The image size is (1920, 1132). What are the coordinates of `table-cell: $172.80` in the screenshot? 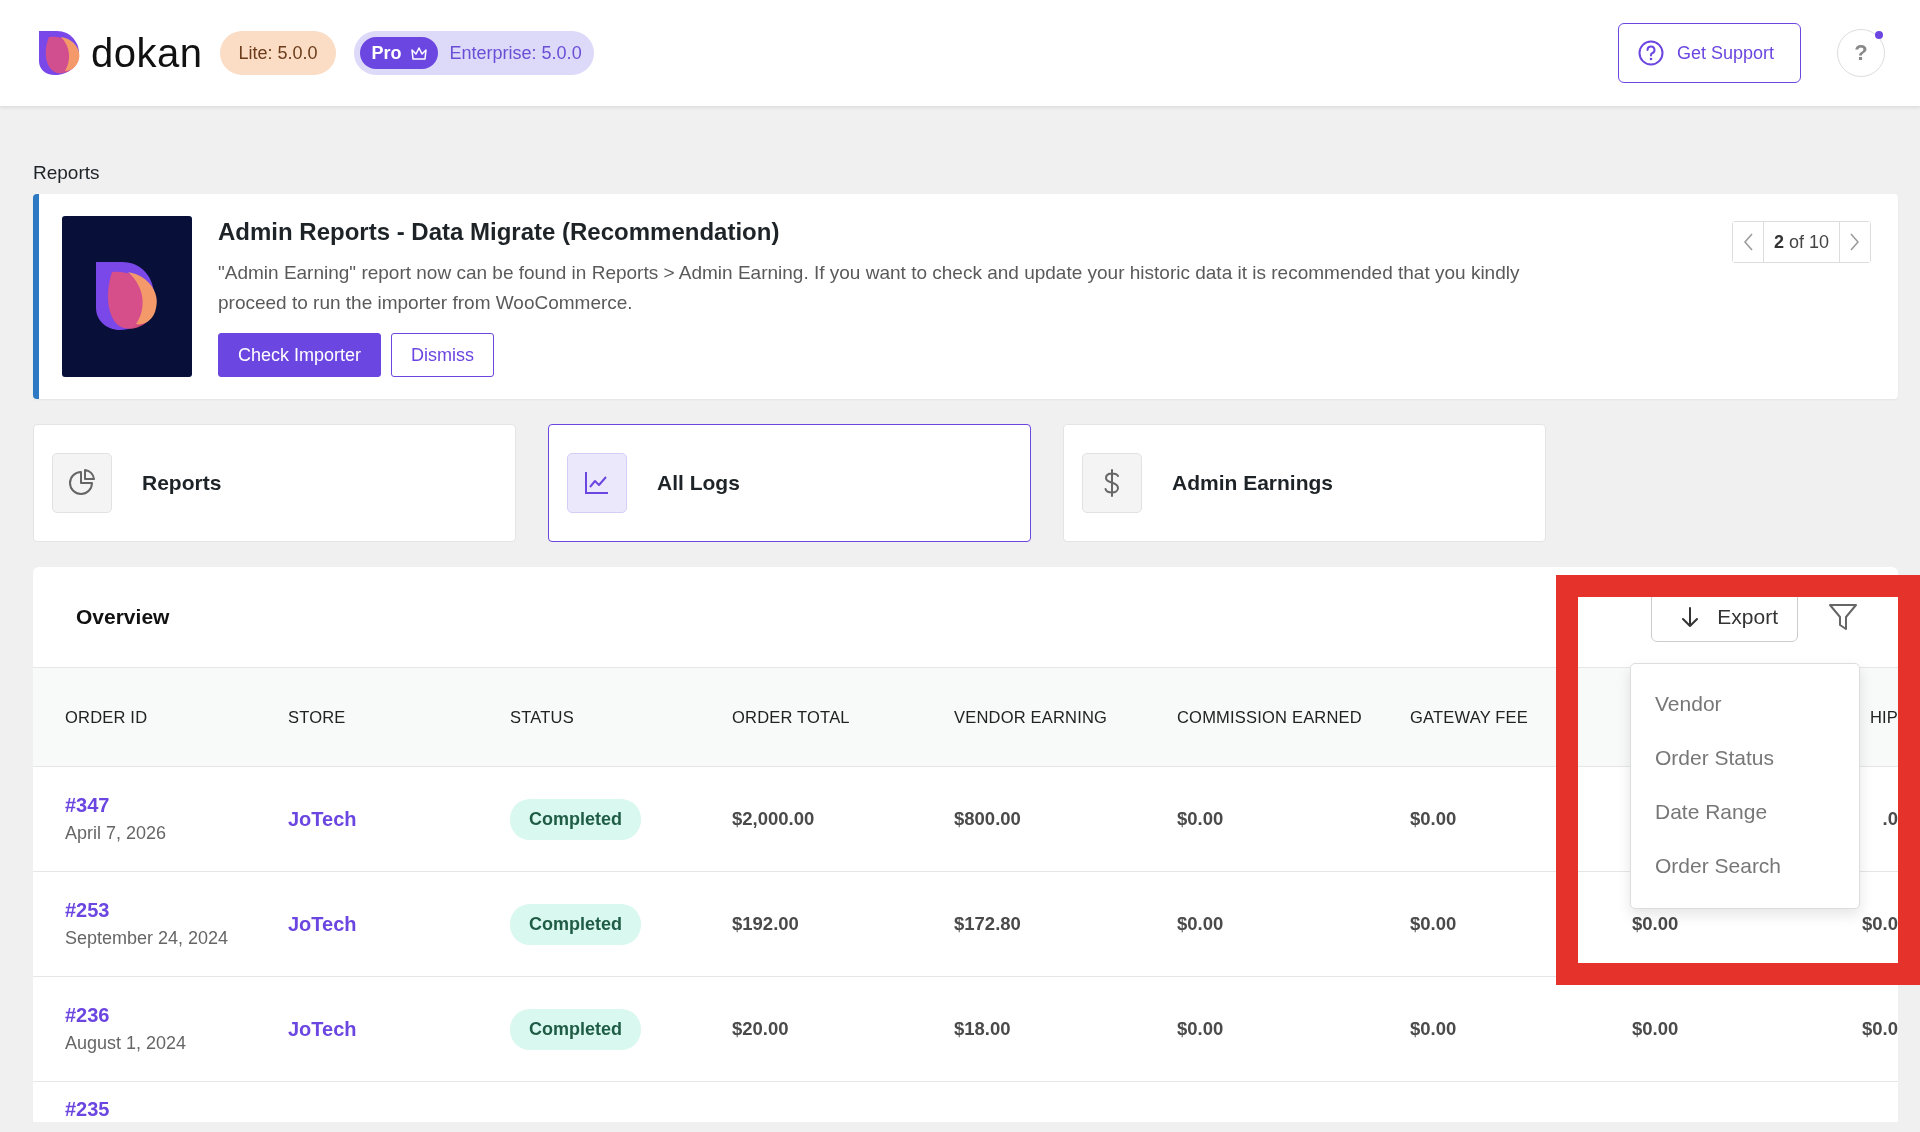 It's located at (987, 923).